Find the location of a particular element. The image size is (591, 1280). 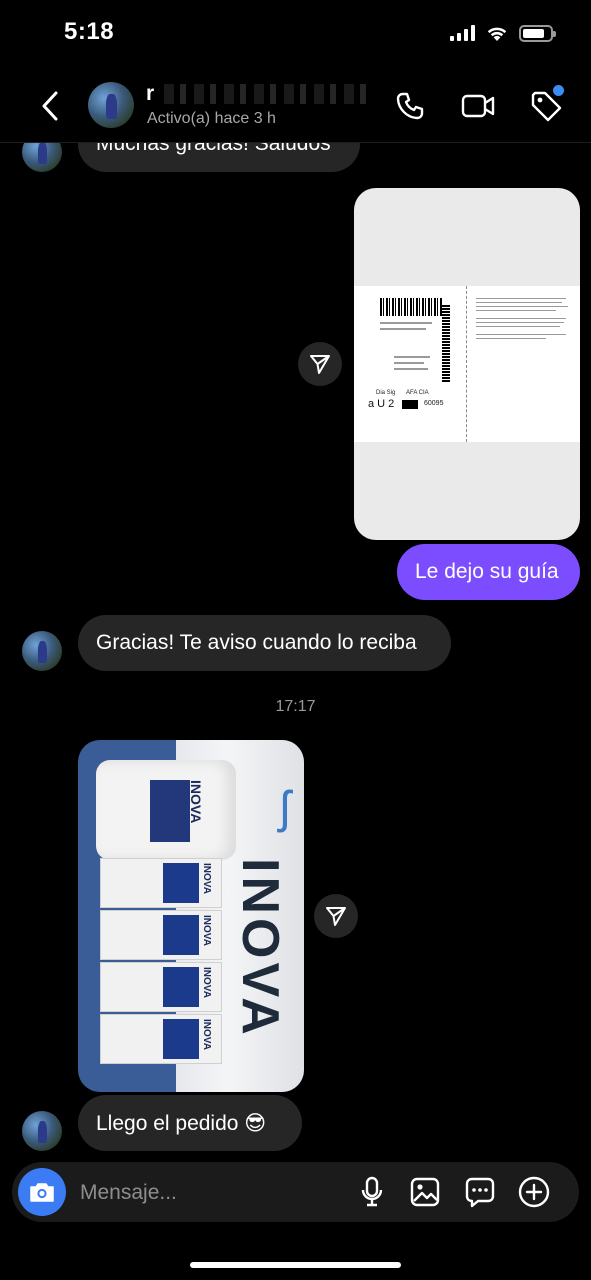

message-text: Le dejo su guía is located at coordinates (487, 571).